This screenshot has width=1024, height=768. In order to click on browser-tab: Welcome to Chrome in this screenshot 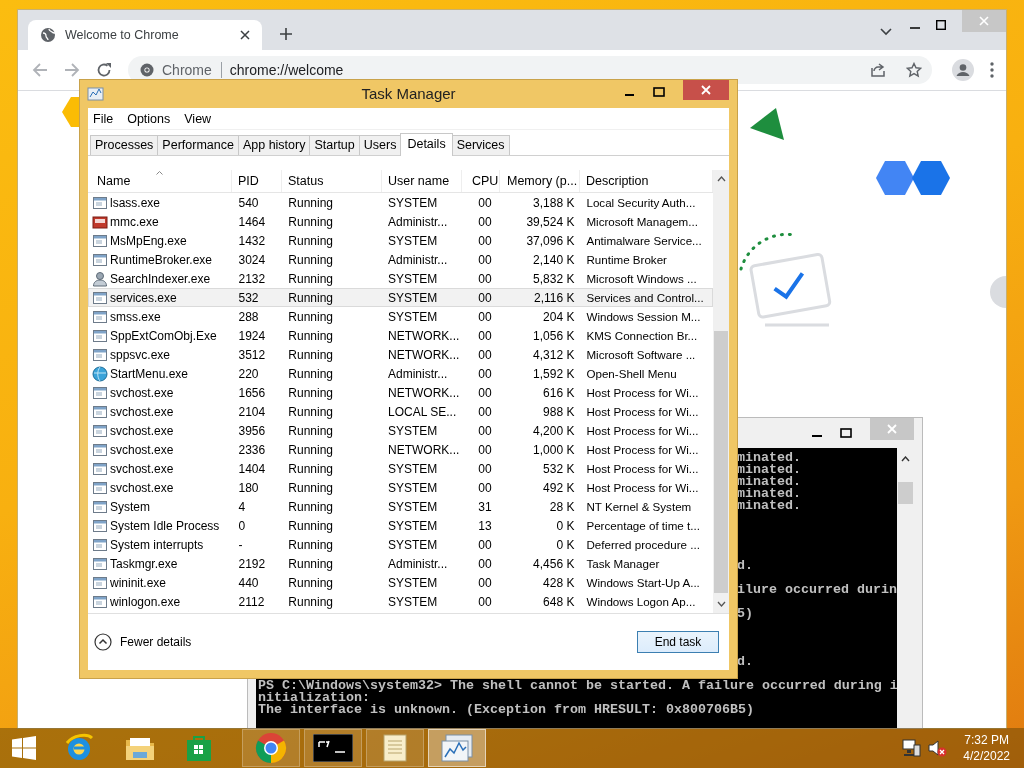, I will do `click(145, 35)`.